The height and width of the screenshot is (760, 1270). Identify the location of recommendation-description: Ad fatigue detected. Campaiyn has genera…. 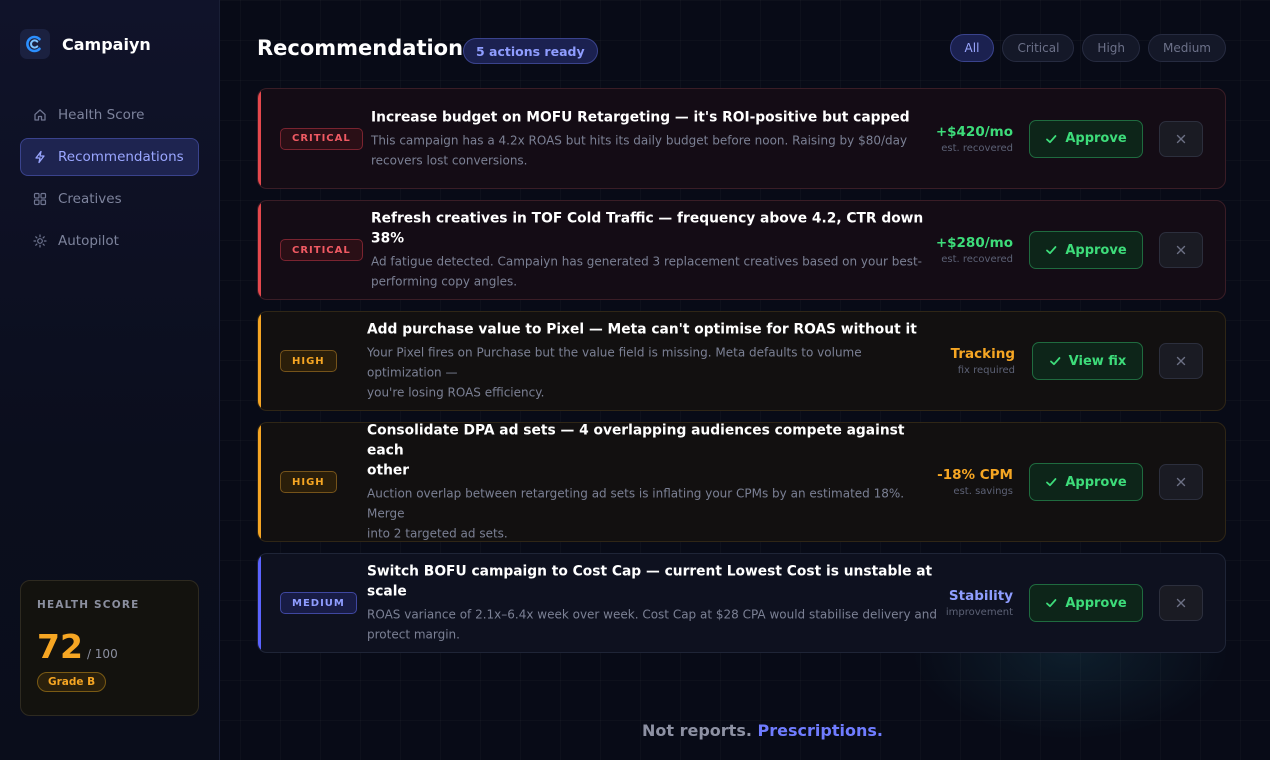
(651, 272).